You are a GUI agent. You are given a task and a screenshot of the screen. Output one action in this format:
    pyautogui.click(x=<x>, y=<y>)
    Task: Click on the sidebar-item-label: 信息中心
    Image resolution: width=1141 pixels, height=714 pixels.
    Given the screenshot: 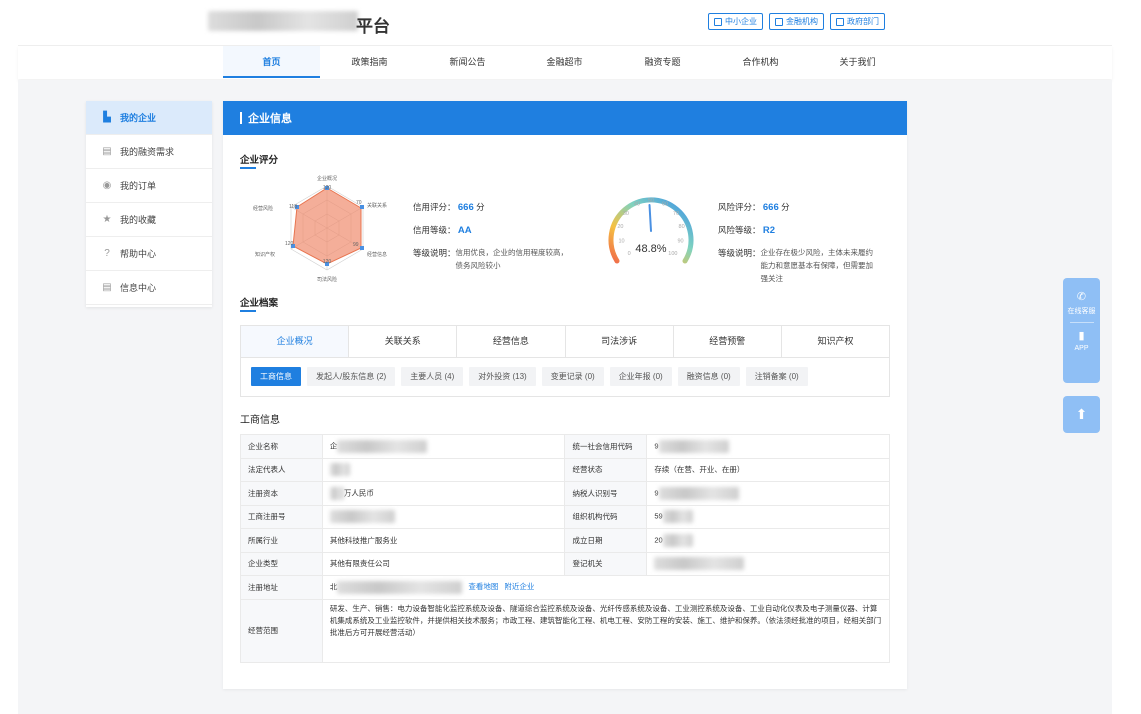 What is the action you would take?
    pyautogui.click(x=138, y=288)
    